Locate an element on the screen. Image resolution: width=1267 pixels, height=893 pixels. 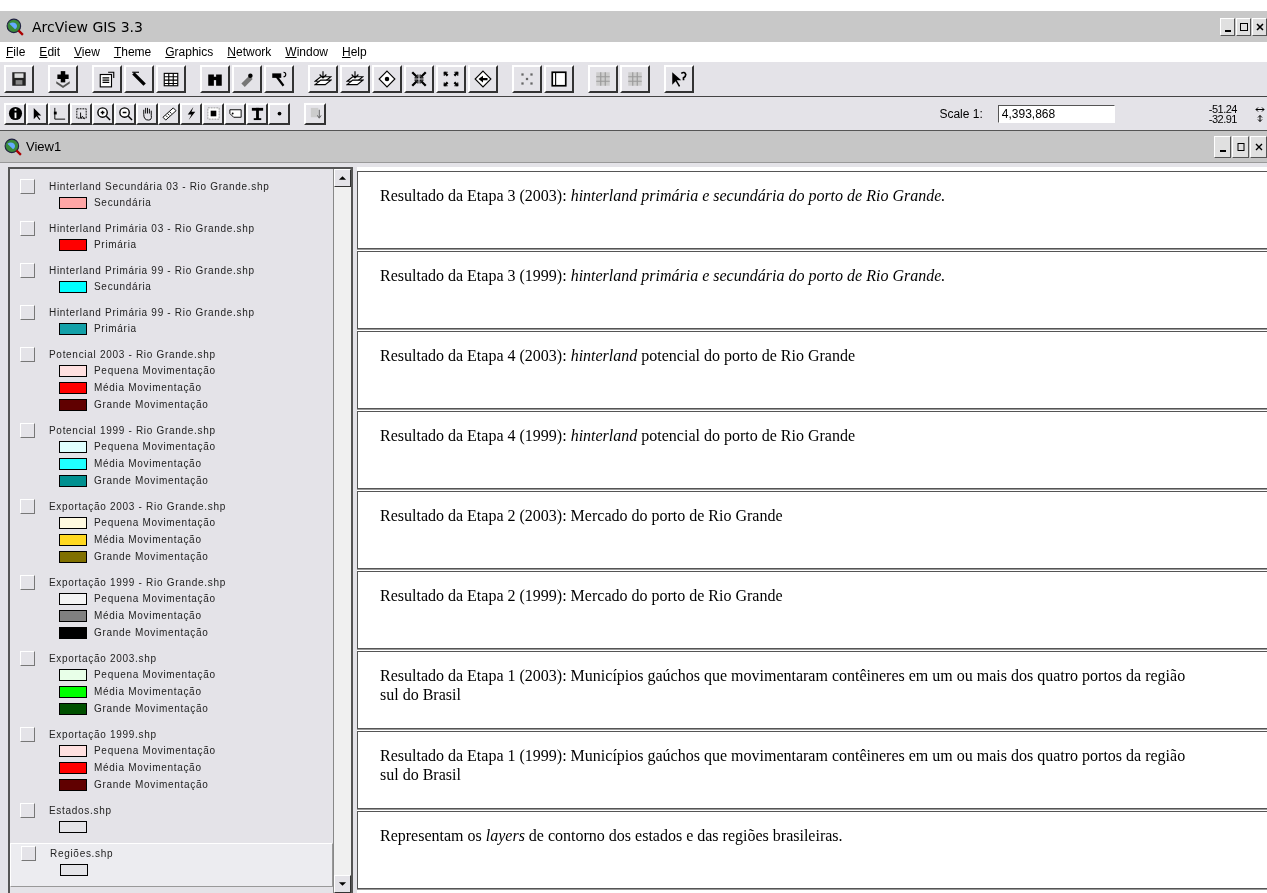
layer-entry: Regiões.shp is located at coordinates (171, 865).